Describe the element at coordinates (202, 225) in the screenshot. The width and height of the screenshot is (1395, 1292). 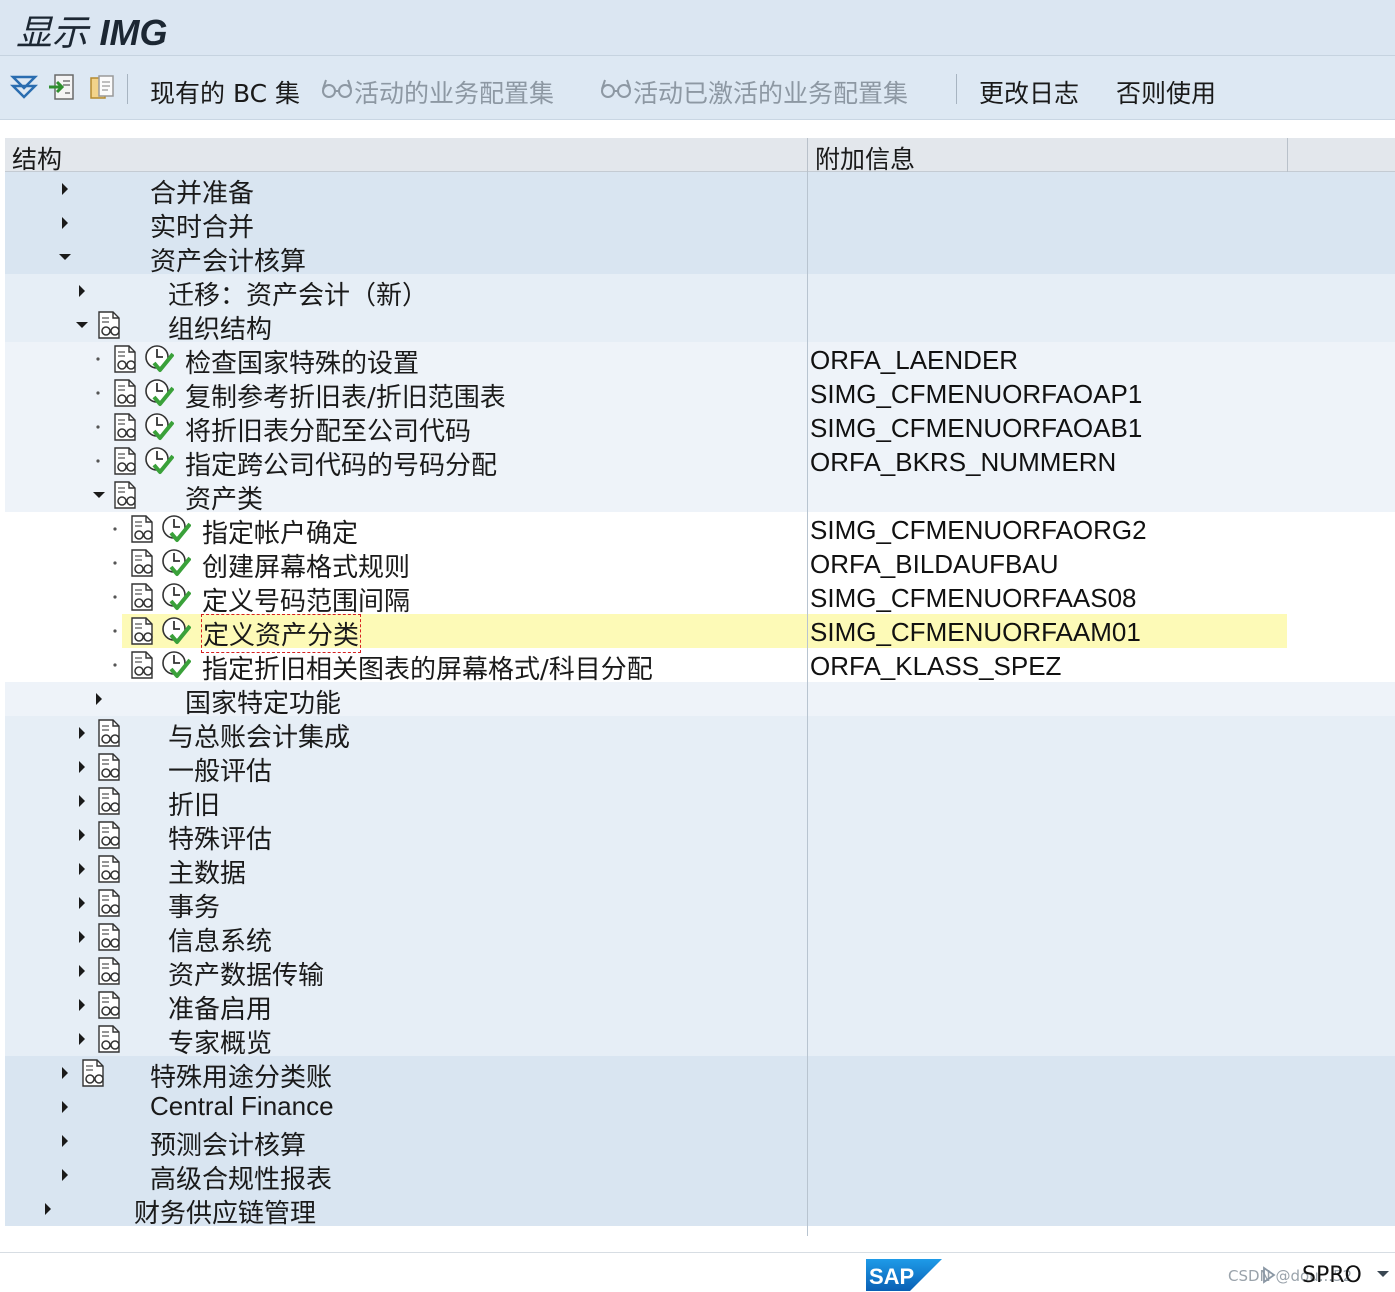
I see `tree-node-label: 实时合并` at that location.